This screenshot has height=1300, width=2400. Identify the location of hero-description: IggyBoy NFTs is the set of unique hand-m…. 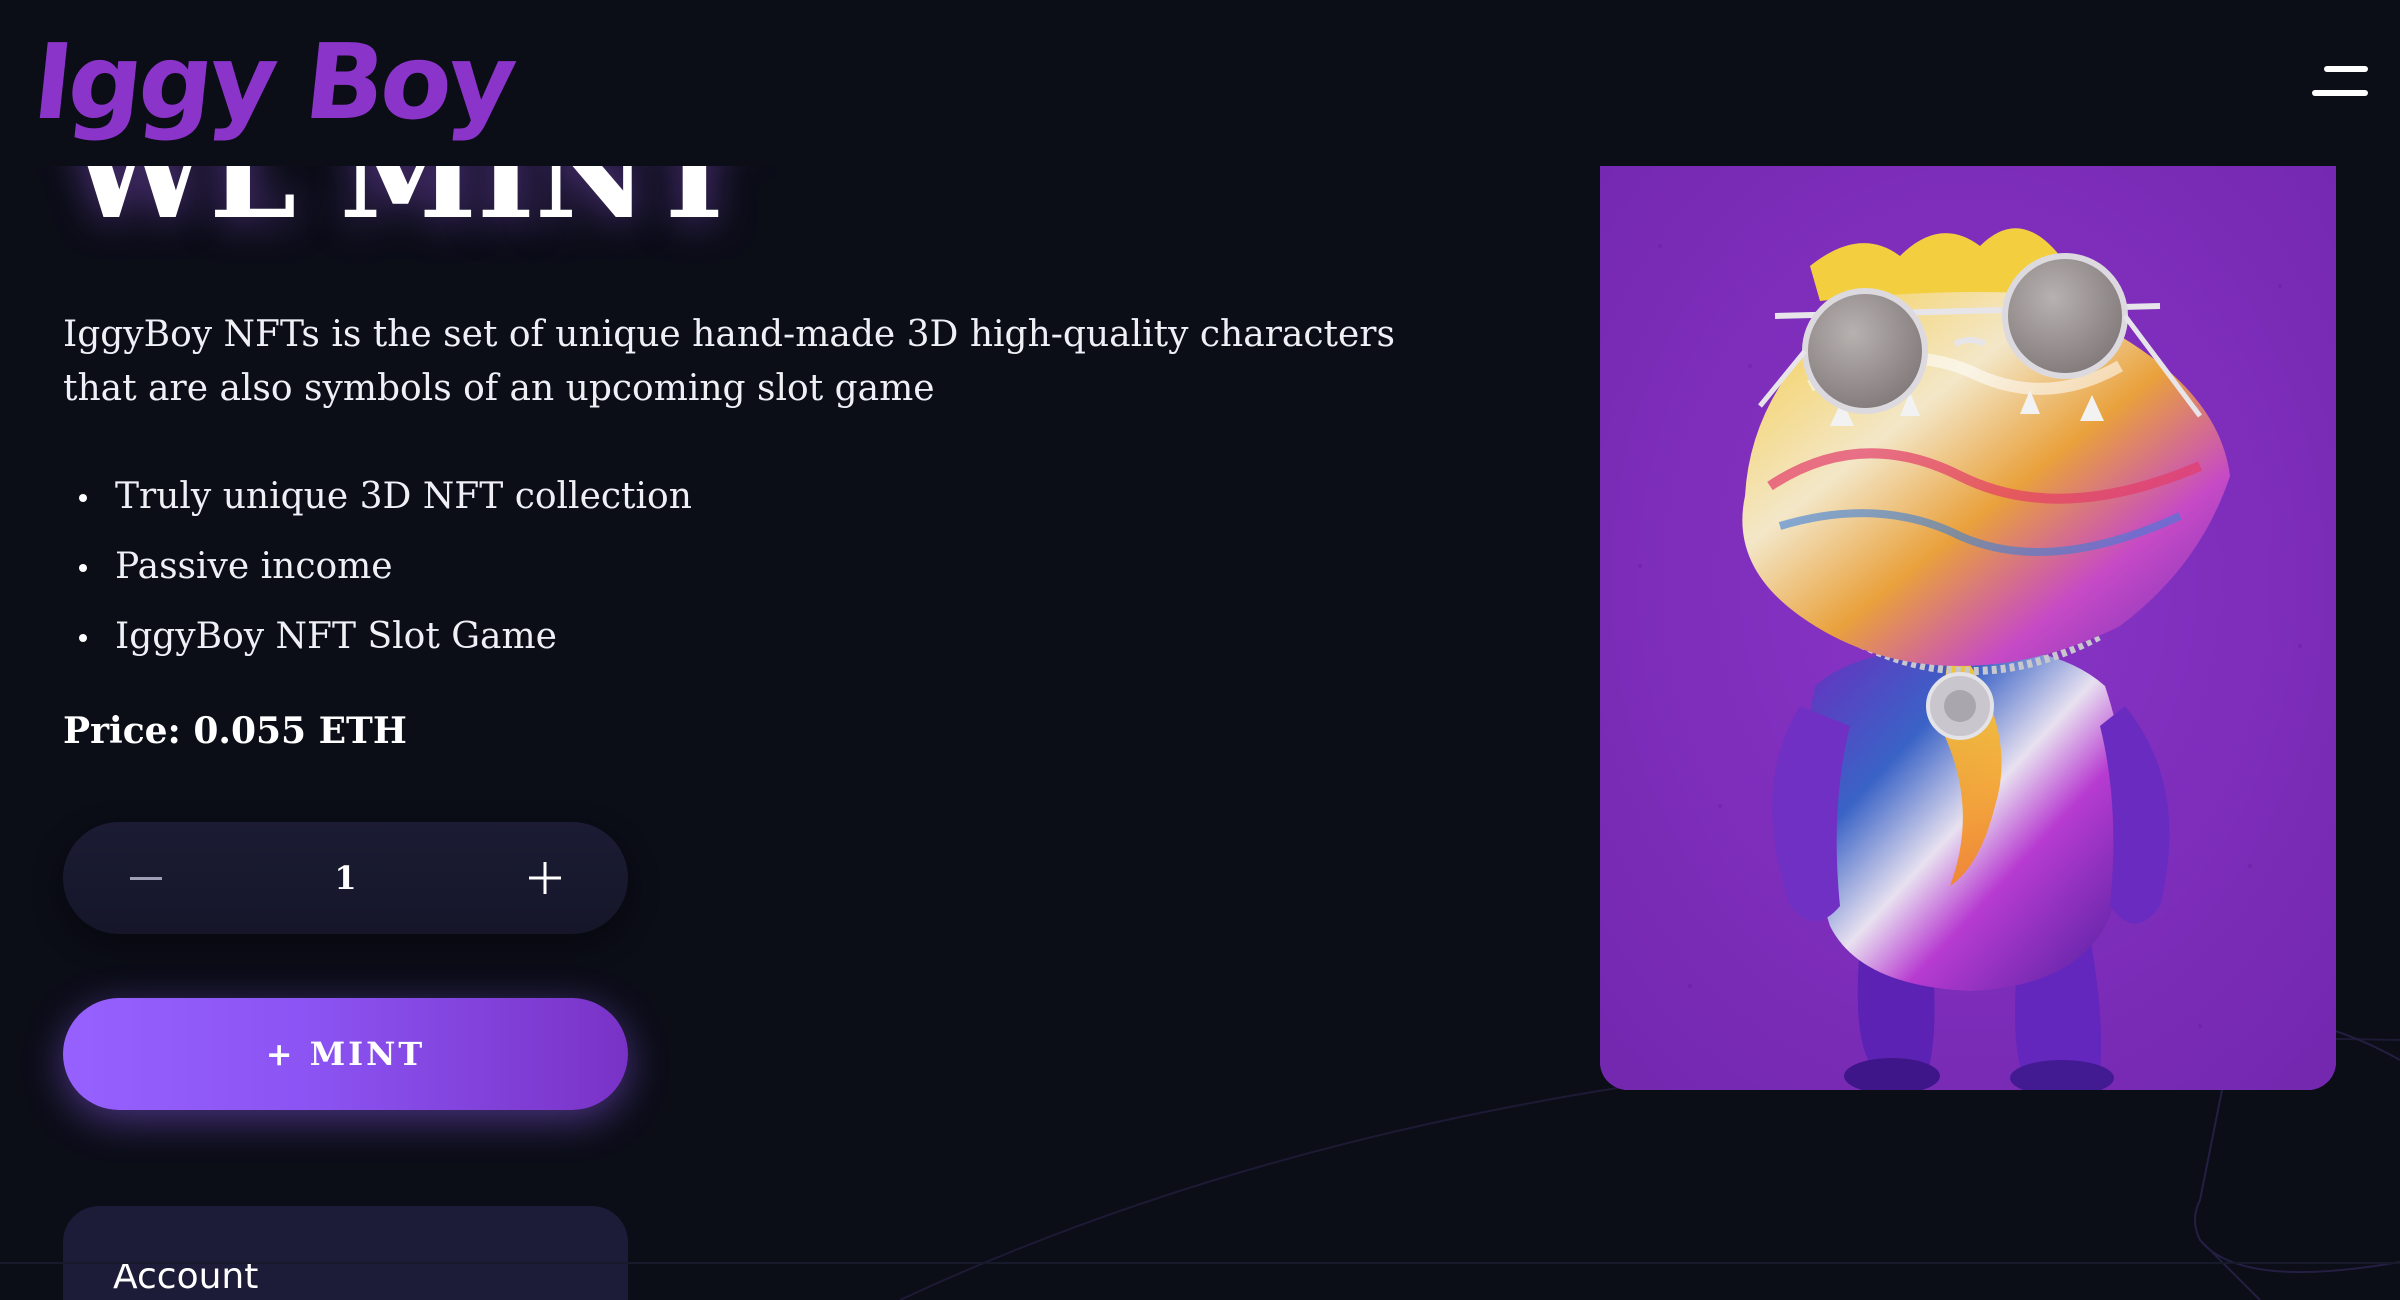
(729, 361).